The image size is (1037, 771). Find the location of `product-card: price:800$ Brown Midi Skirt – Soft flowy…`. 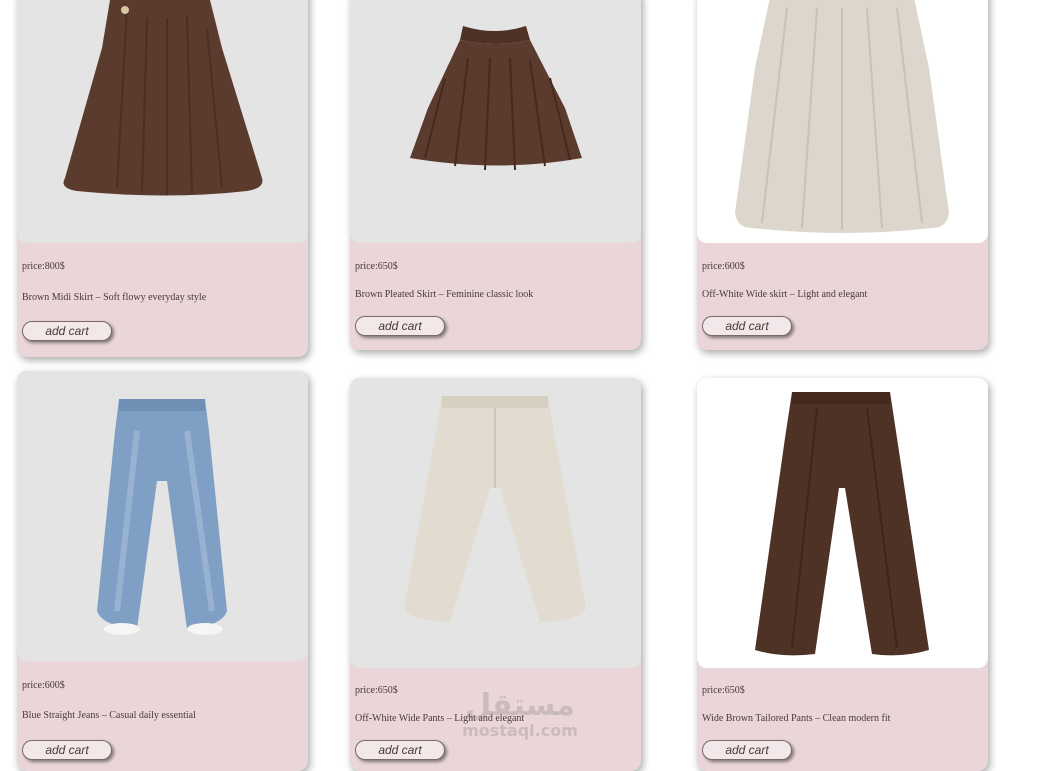

product-card: price:800$ Brown Midi Skirt – Soft flowy… is located at coordinates (162, 178).